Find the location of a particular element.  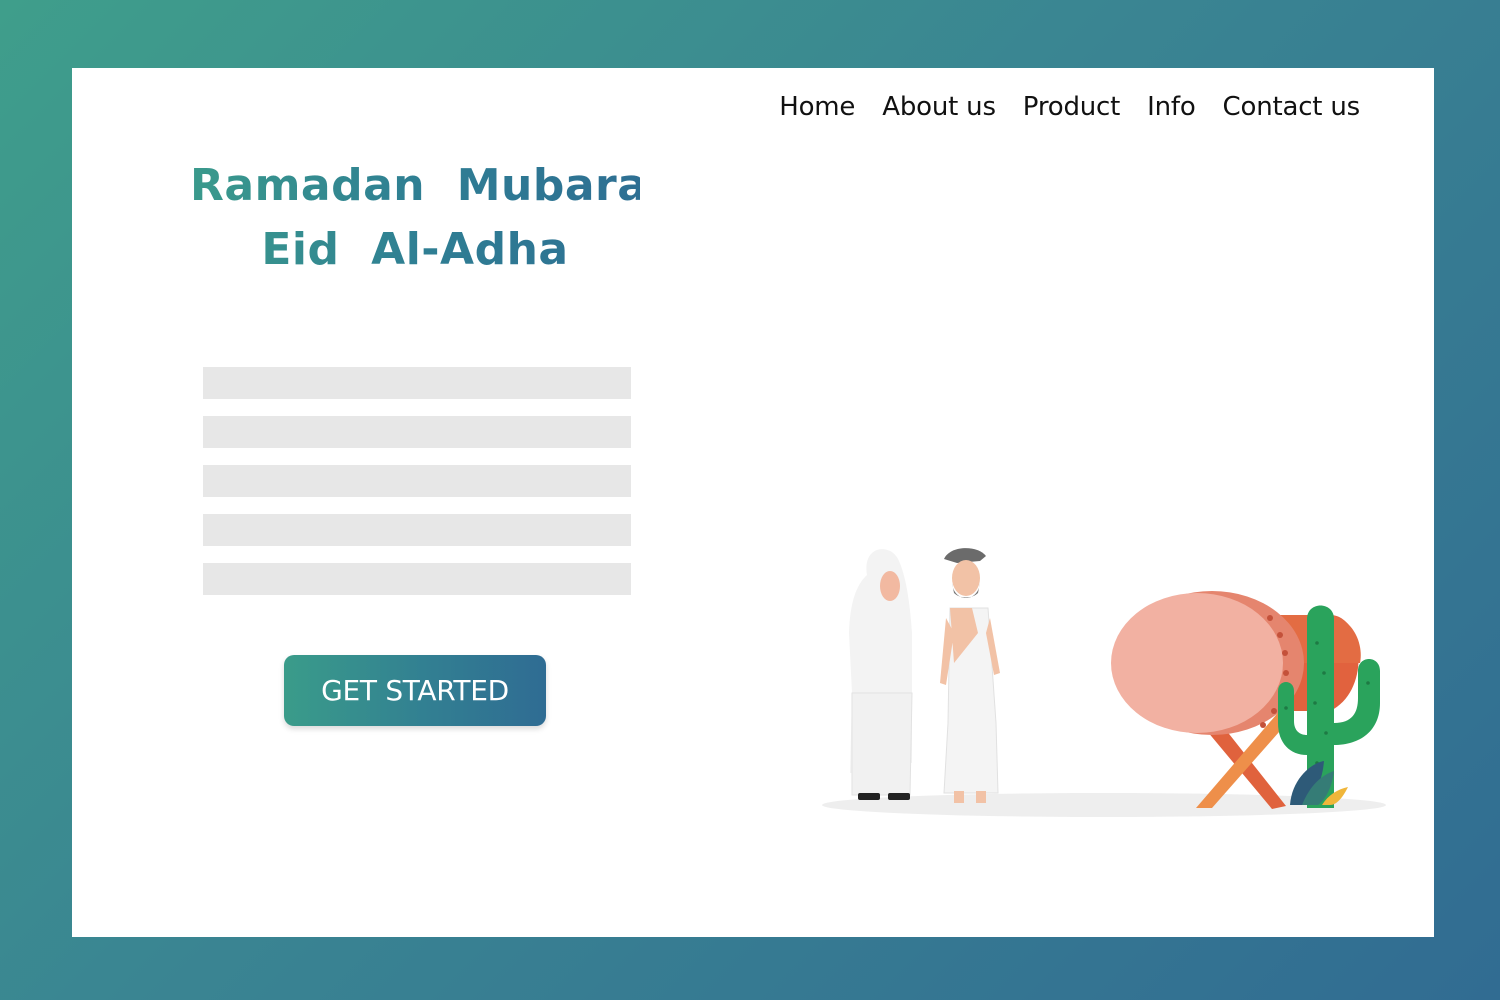

nav-contact-us: Contact us is located at coordinates (1292, 107).